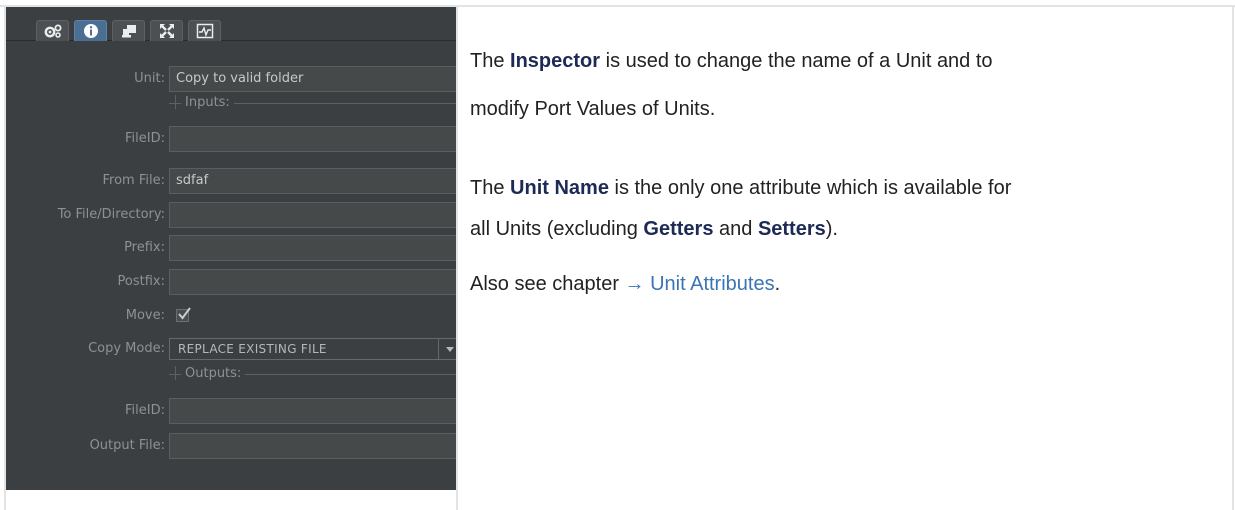 This screenshot has height=510, width=1235. I want to click on frame-column-divider, so click(457, 257).